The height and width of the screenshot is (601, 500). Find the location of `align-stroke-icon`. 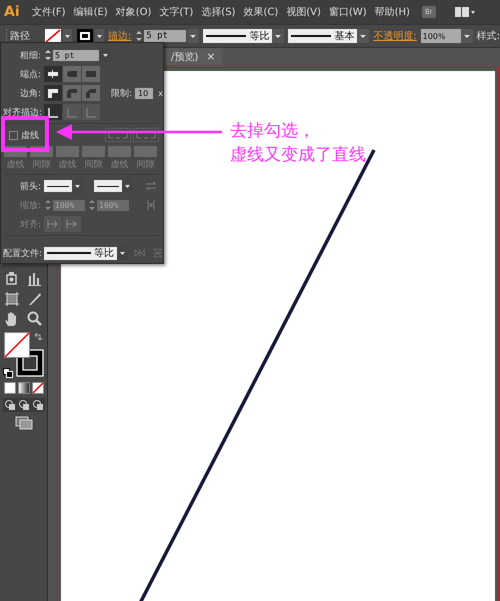

align-stroke-icon is located at coordinates (53, 112).